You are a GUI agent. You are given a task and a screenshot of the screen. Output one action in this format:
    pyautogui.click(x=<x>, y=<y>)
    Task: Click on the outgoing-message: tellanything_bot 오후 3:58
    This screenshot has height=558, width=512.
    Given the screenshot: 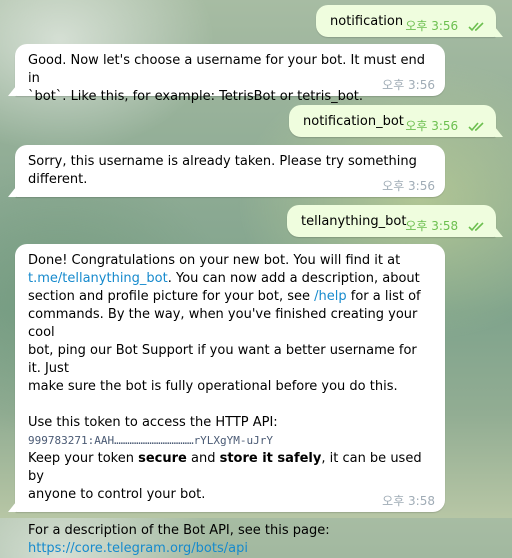 What is the action you would take?
    pyautogui.click(x=395, y=221)
    